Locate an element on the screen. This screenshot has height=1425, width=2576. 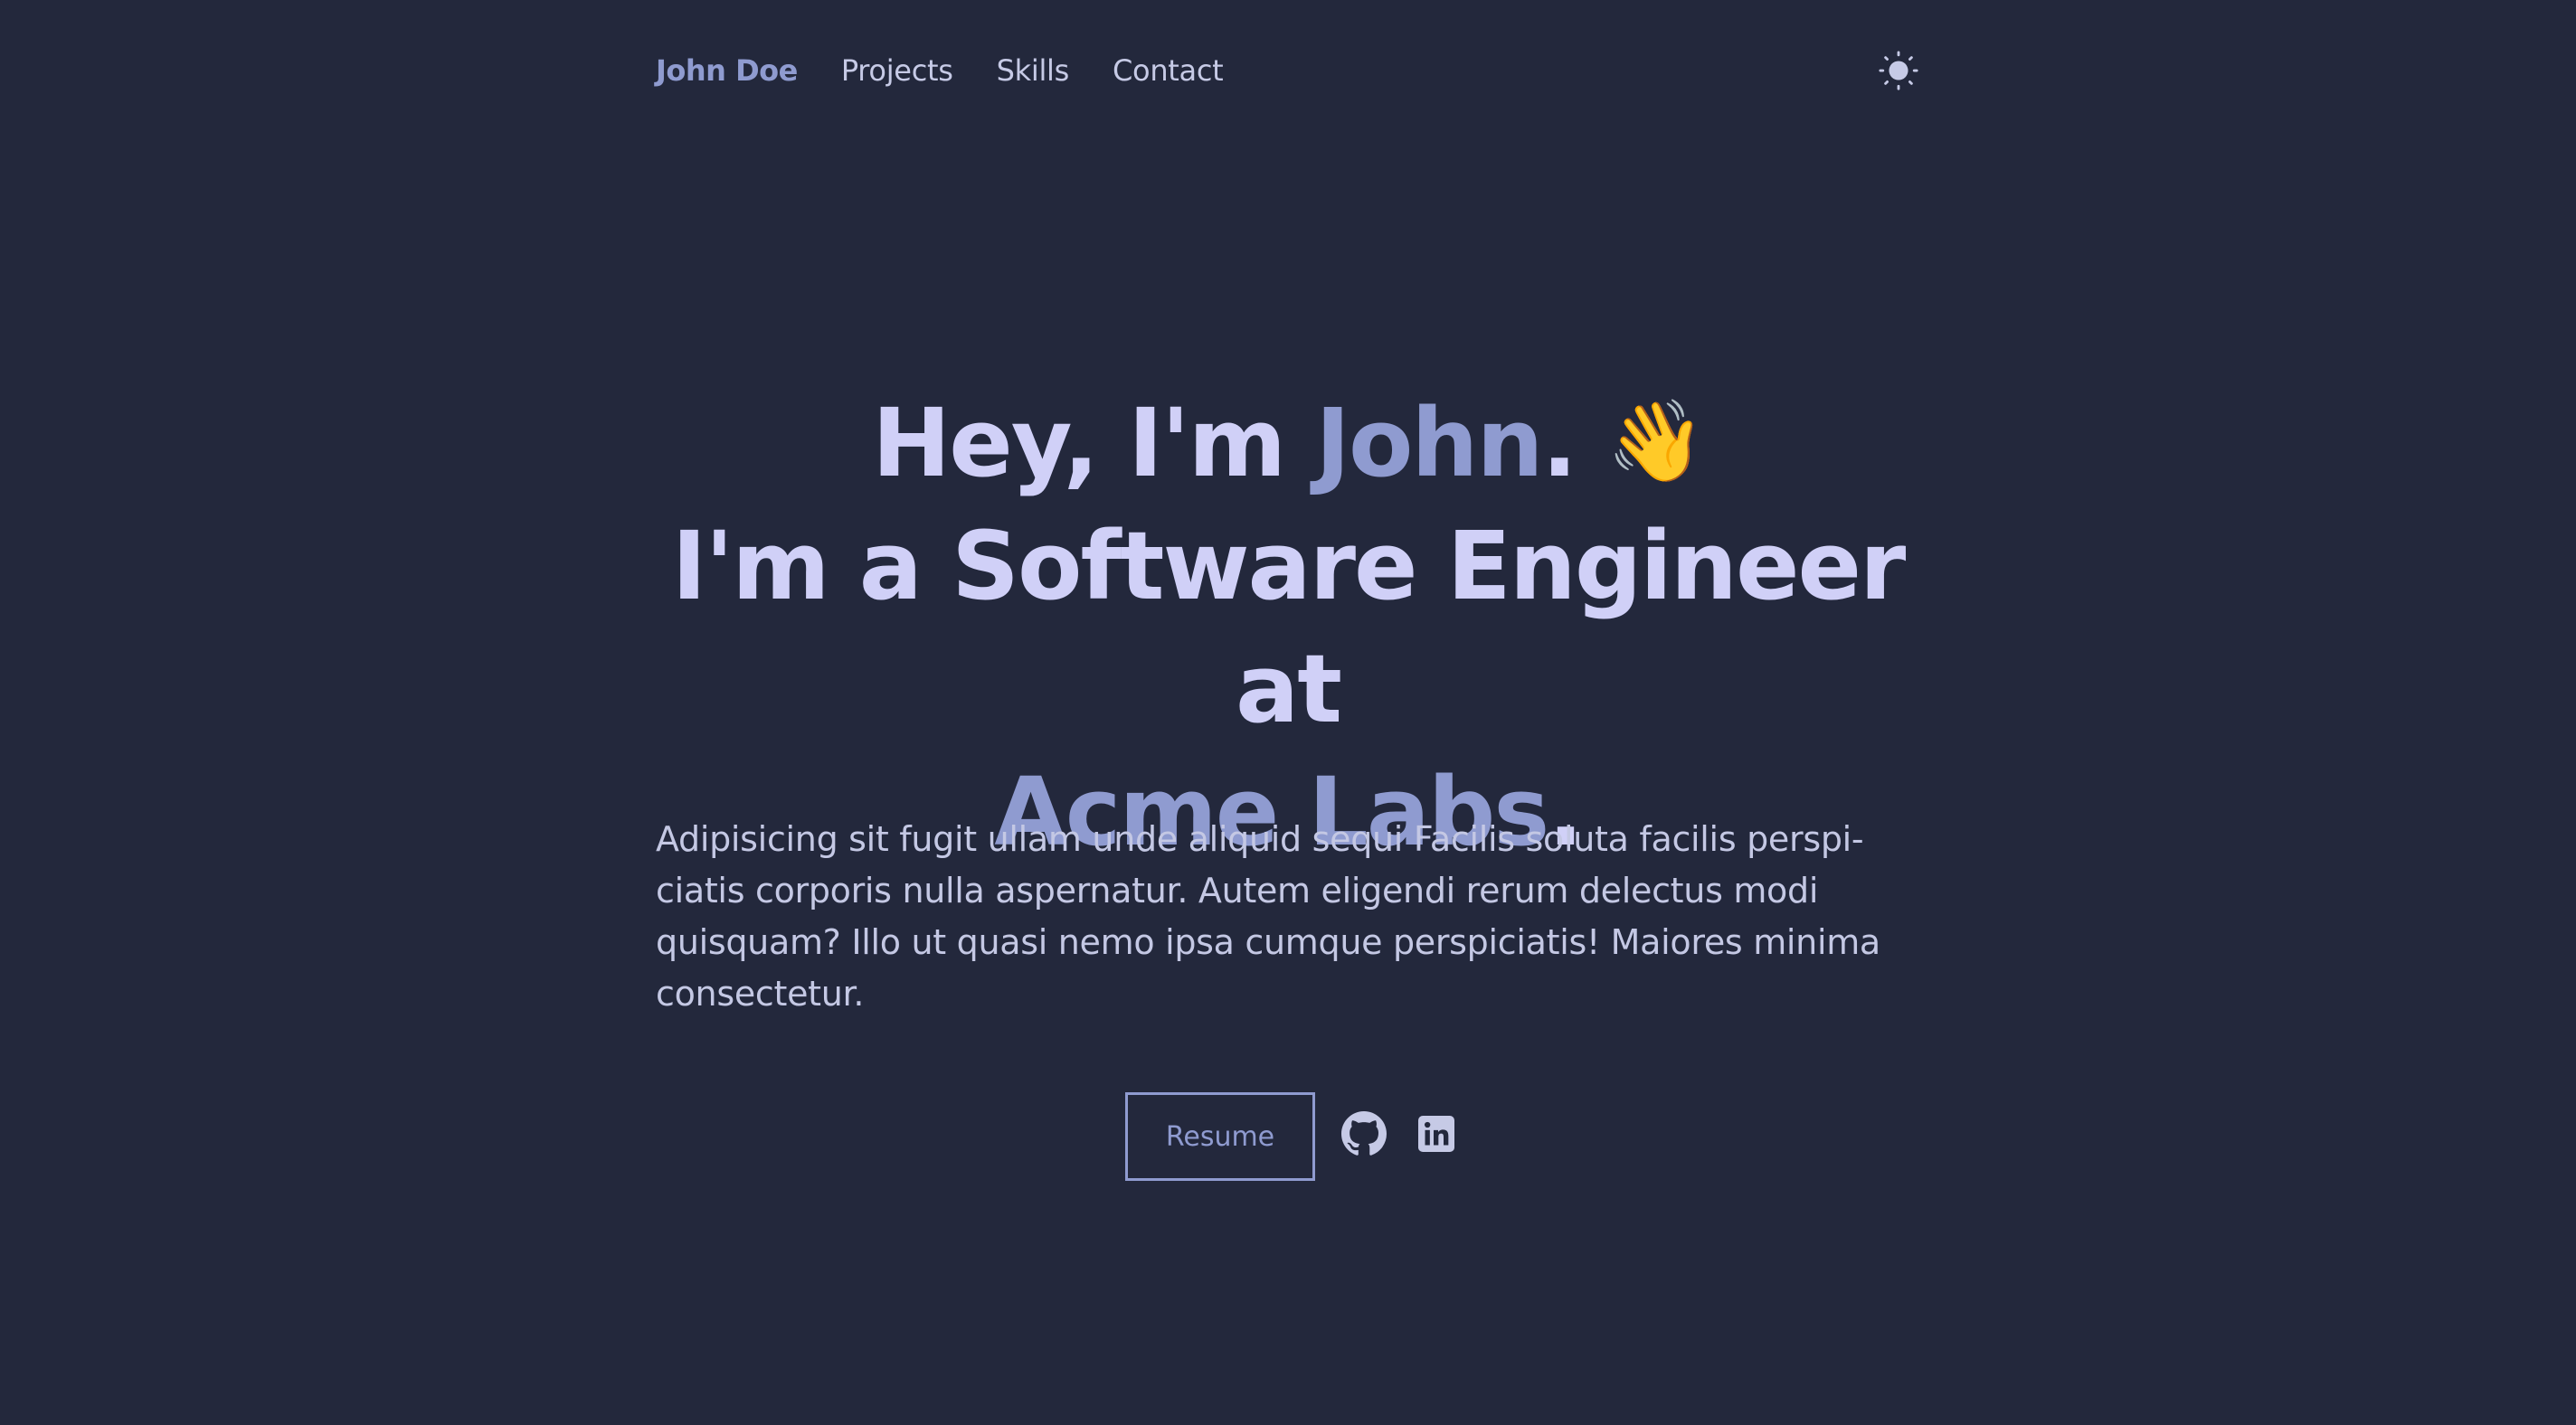
hero-actions: Resume is located at coordinates (1288, 1136).